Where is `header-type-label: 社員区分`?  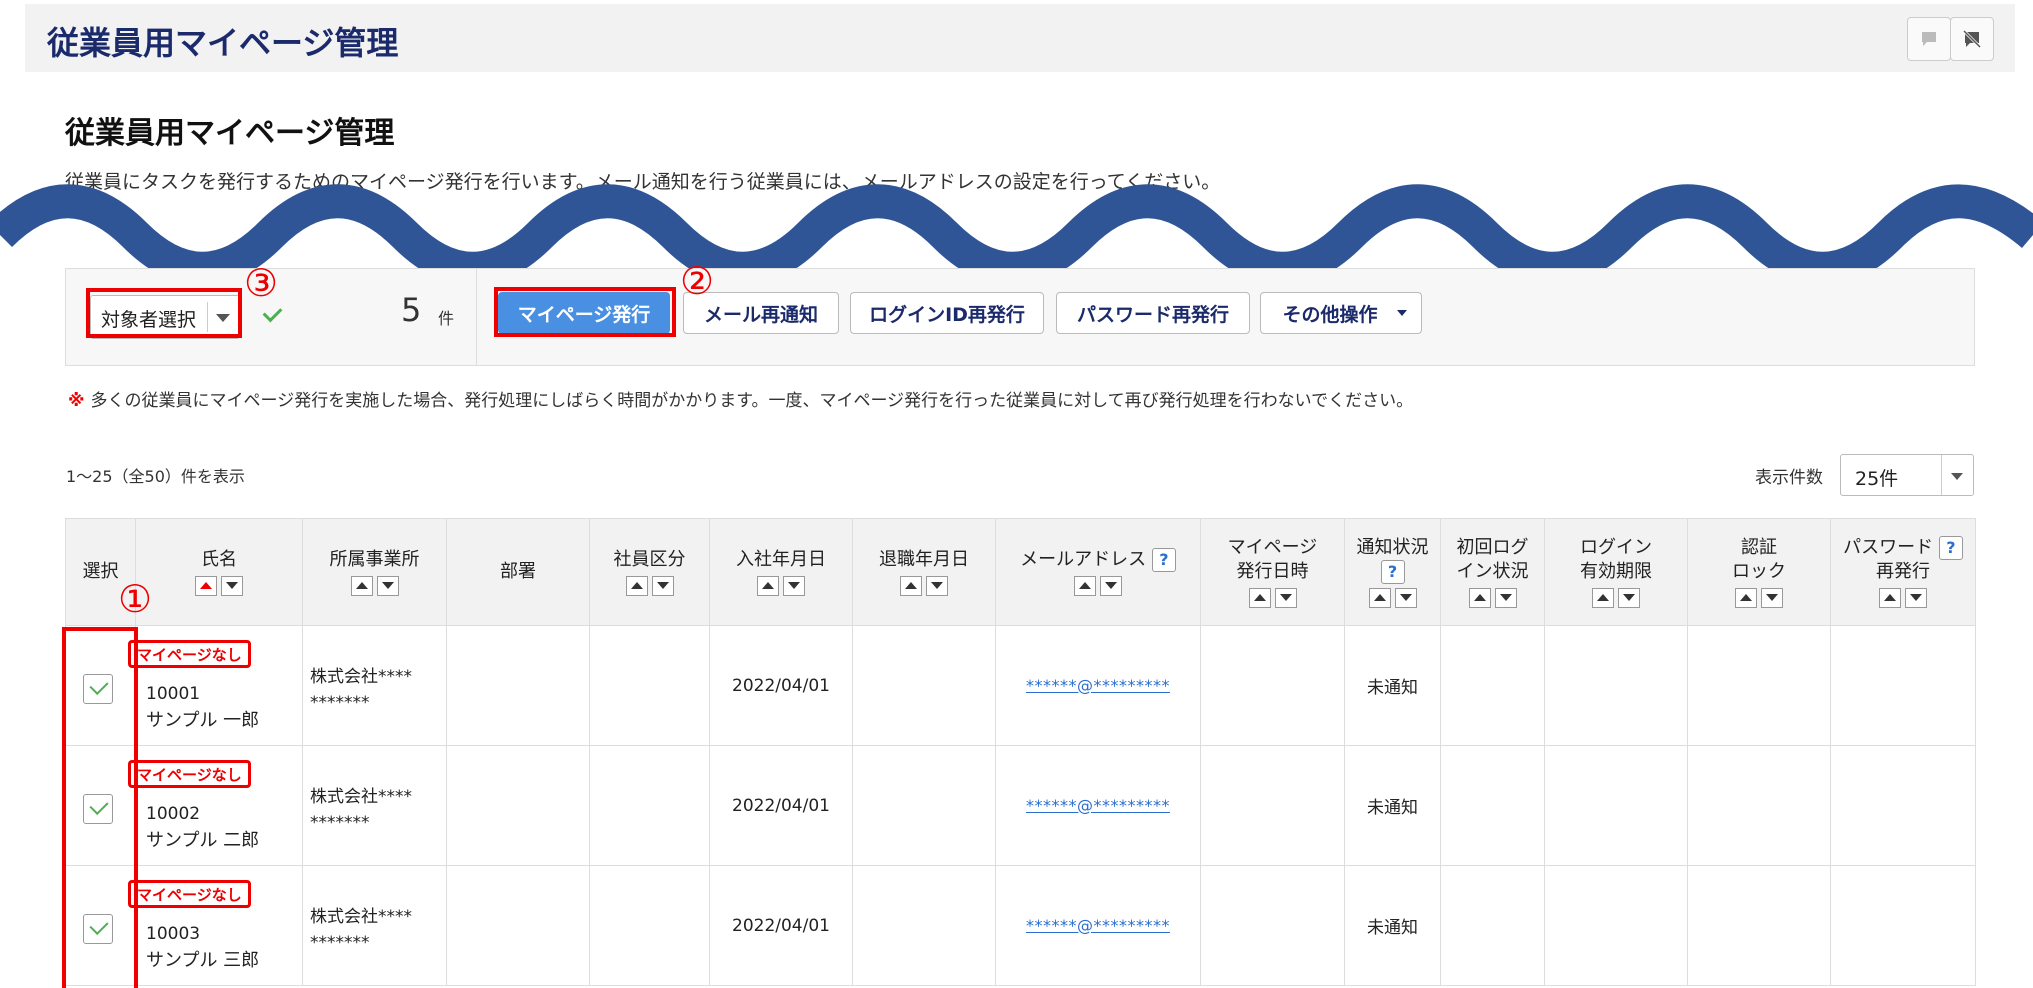 header-type-label: 社員区分 is located at coordinates (649, 559).